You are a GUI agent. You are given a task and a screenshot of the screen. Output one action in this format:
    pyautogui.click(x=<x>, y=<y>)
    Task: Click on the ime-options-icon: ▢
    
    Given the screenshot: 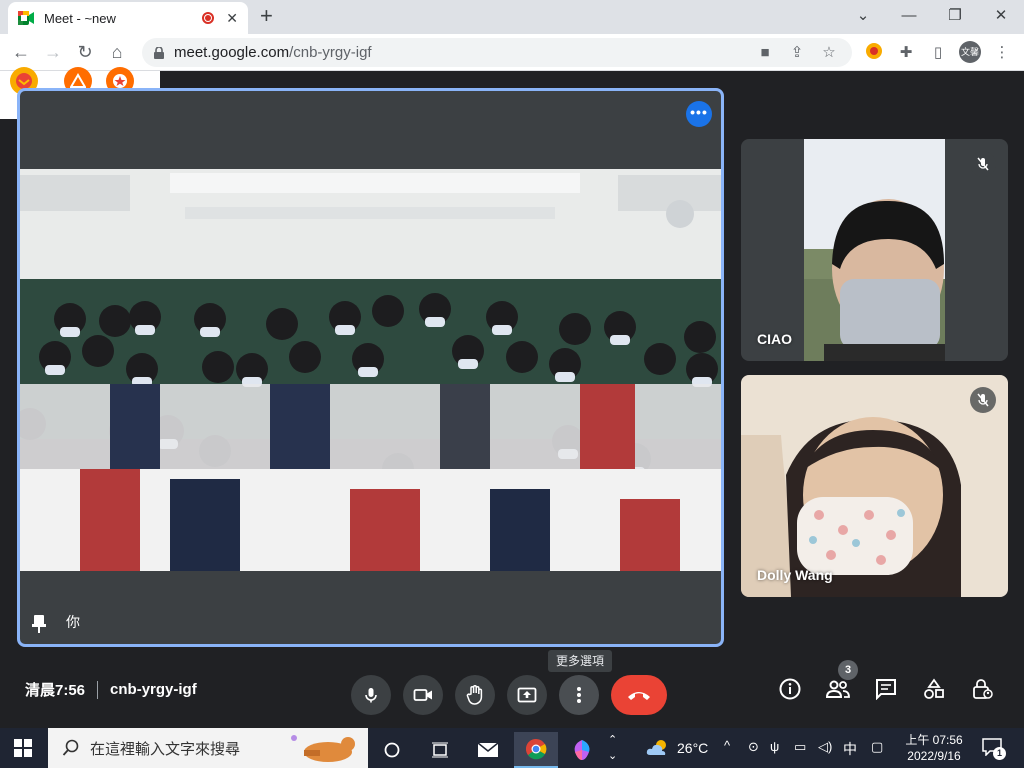 What is the action you would take?
    pyautogui.click(x=877, y=747)
    